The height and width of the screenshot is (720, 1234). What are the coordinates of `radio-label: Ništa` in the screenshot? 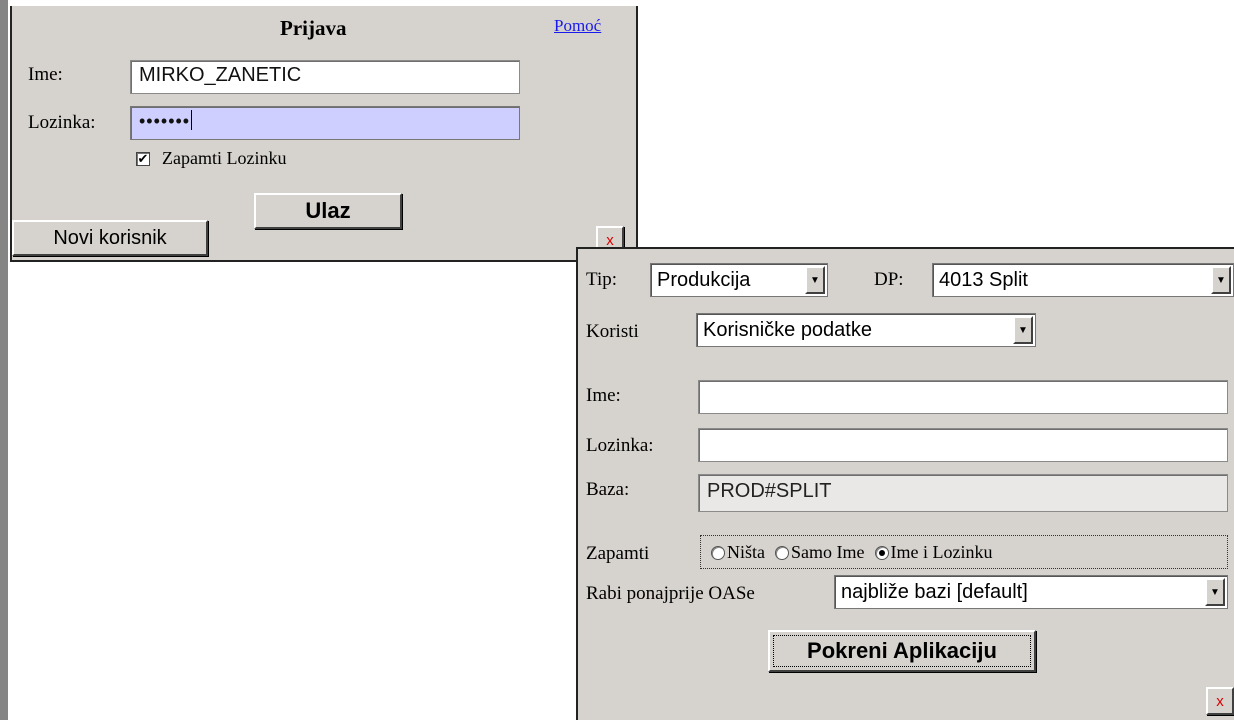 It's located at (746, 551).